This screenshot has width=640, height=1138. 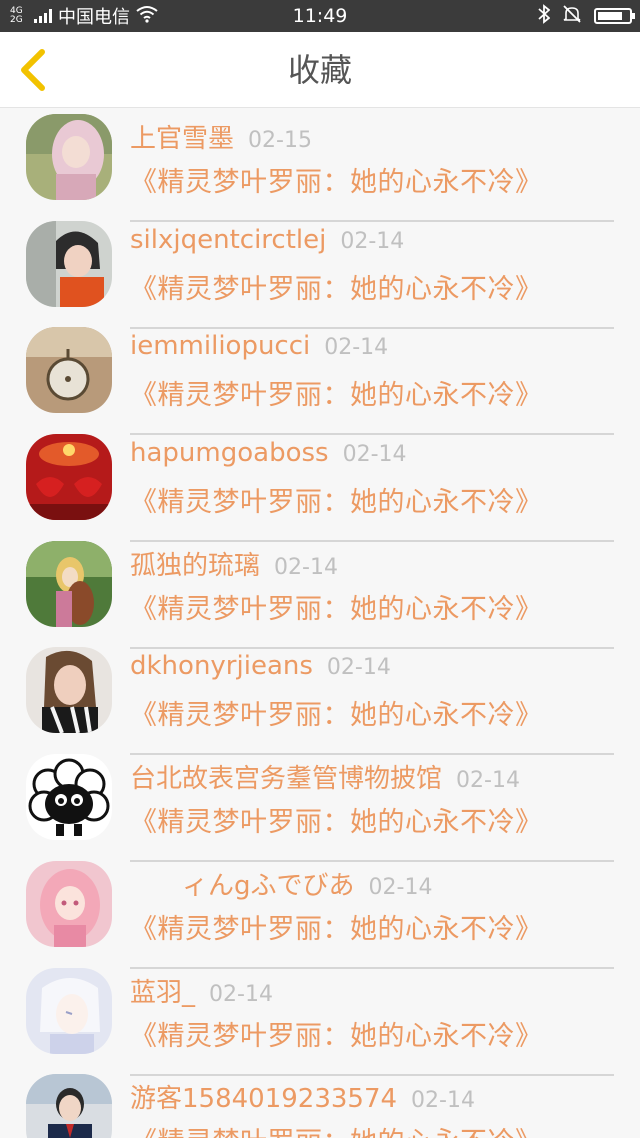 I want to click on username: iemmiliopucci, so click(x=220, y=346).